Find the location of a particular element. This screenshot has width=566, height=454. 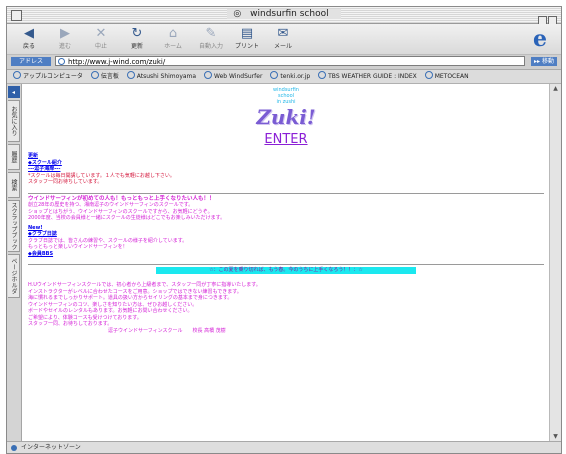

forward-arrow-icon: ▶ is located at coordinates (65, 33).